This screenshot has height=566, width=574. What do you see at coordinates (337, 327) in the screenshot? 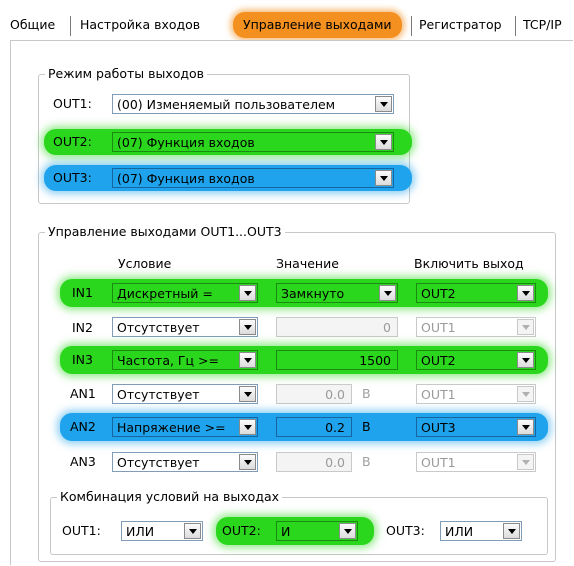
I see `in2-value-field: 0` at bounding box center [337, 327].